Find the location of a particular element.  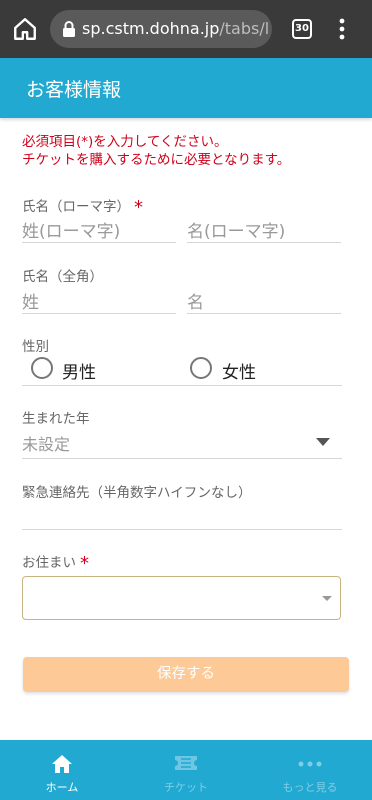

nav-item-more: もっと見る is located at coordinates (310, 770).